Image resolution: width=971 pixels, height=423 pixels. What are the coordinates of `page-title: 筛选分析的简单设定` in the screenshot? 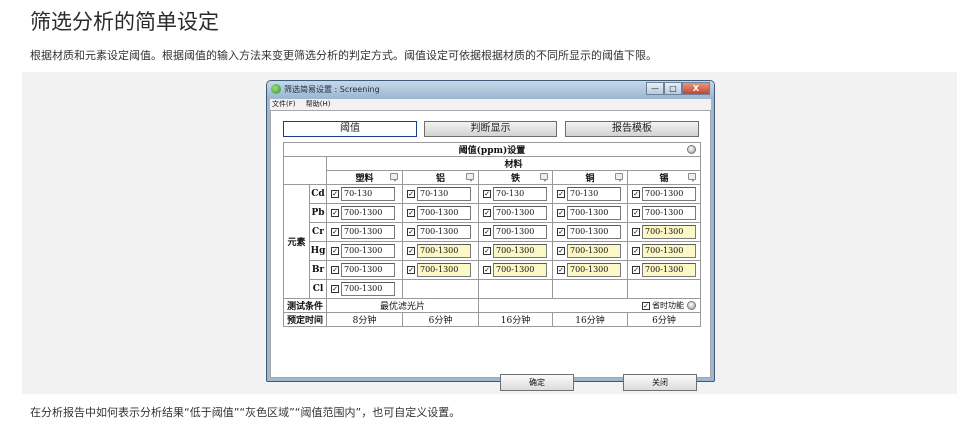 It's located at (124, 22).